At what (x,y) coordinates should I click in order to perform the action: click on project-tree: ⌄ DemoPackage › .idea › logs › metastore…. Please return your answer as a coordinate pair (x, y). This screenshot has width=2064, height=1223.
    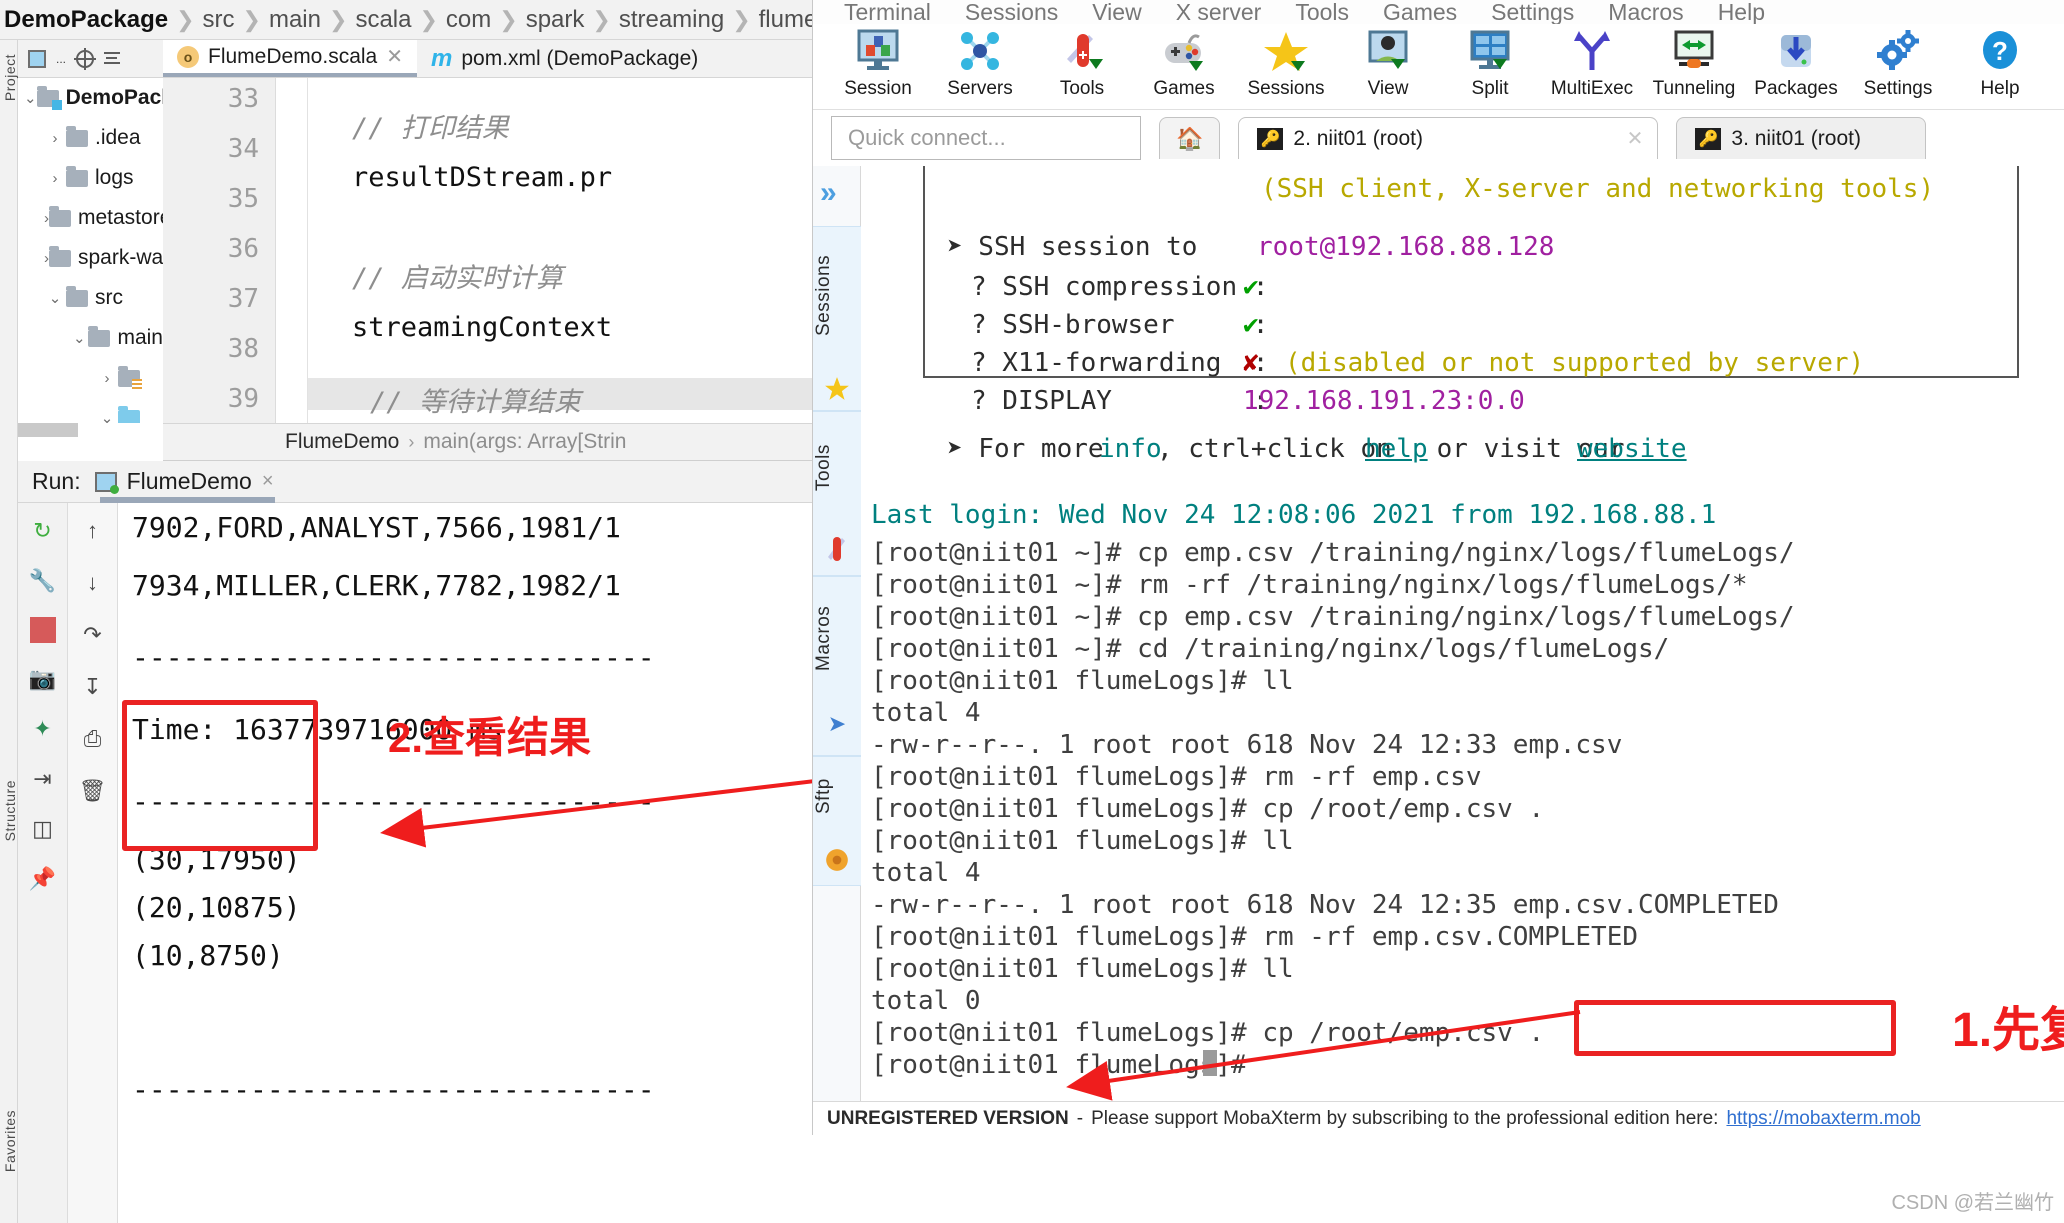
    Looking at the image, I should click on (90, 250).